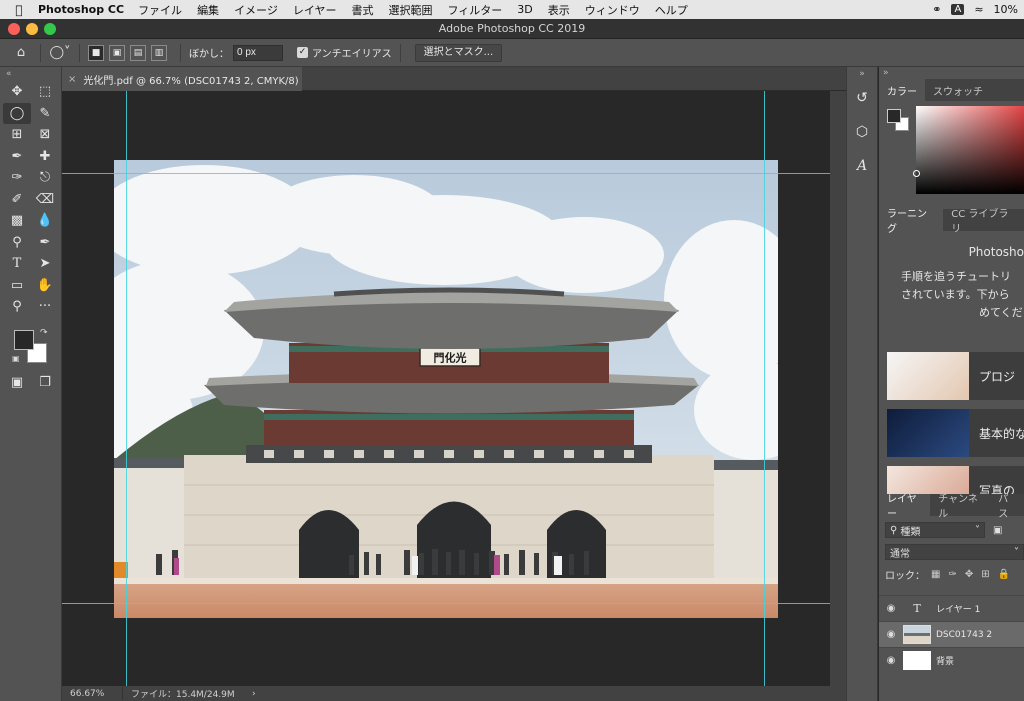 The image size is (1024, 701). I want to click on zoom-tool-icon: ⚲, so click(17, 307).